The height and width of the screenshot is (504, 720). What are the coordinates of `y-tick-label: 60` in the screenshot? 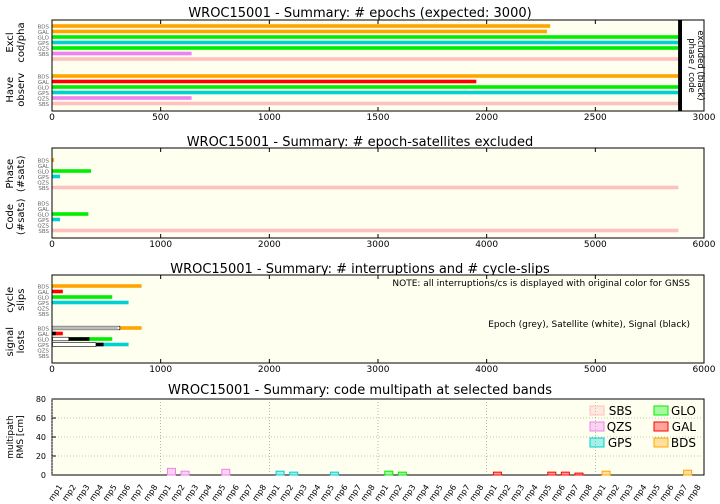 It's located at (41, 418).